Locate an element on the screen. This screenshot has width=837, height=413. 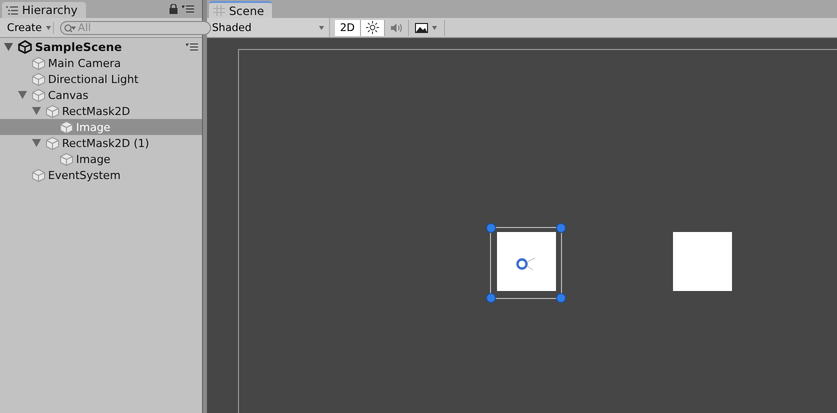
hierarchy-item: RectMask2D is located at coordinates (101, 111).